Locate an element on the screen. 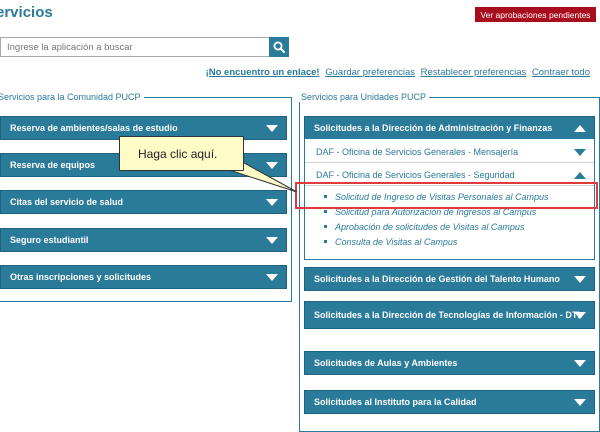 The image size is (600, 432). search-icon is located at coordinates (279, 47).